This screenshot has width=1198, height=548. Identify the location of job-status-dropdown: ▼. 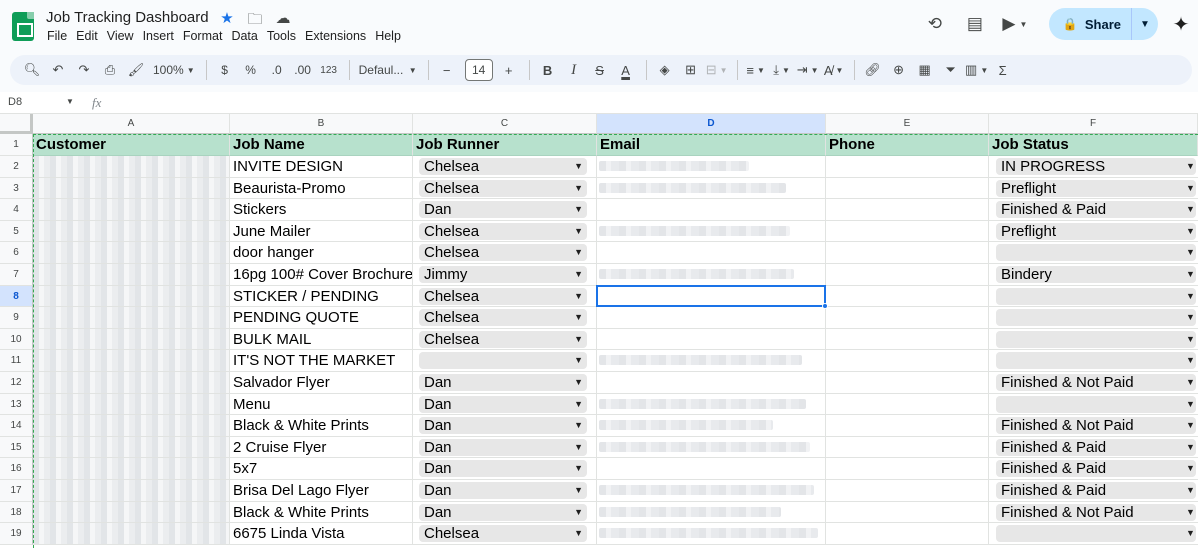
(1096, 253).